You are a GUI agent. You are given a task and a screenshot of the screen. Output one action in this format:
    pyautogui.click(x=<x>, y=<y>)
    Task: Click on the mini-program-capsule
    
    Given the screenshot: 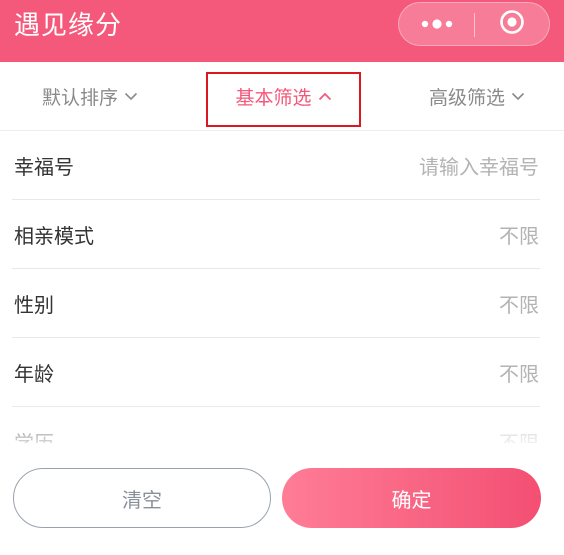 What is the action you would take?
    pyautogui.click(x=474, y=24)
    